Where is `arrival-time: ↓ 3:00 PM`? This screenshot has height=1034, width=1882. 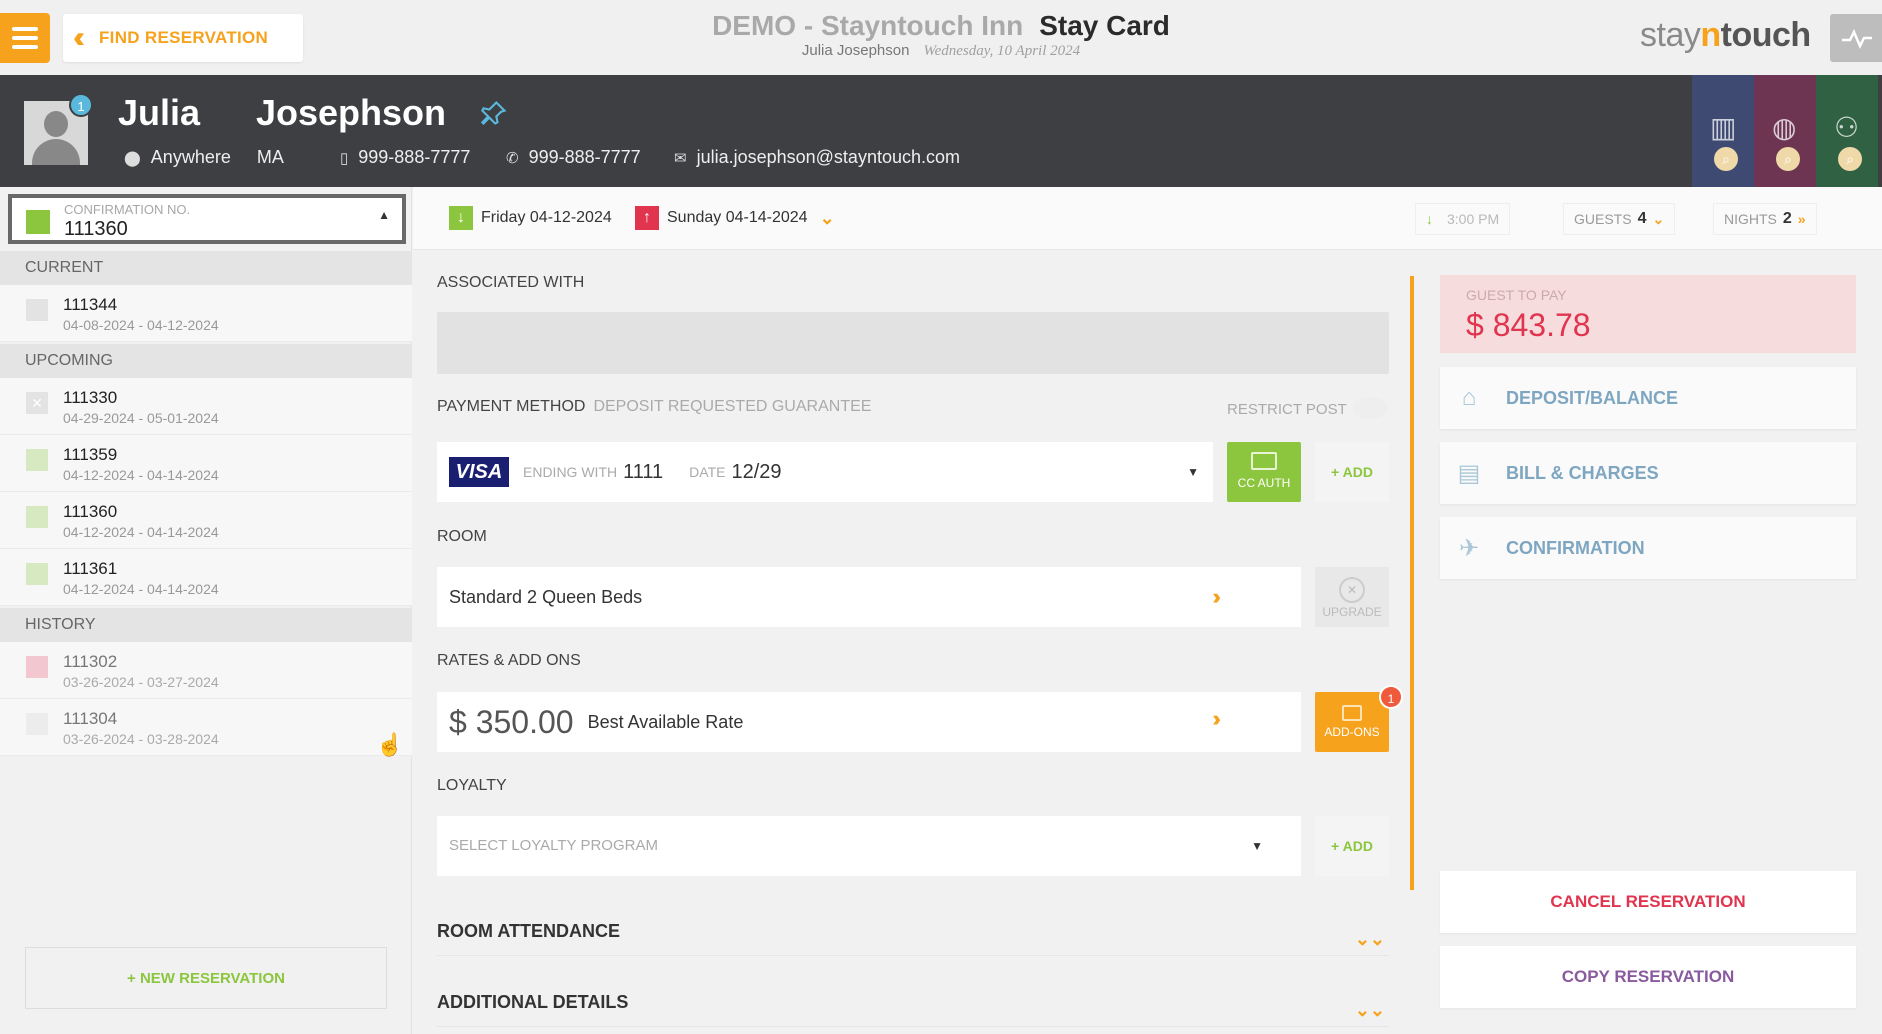 arrival-time: ↓ 3:00 PM is located at coordinates (1463, 219).